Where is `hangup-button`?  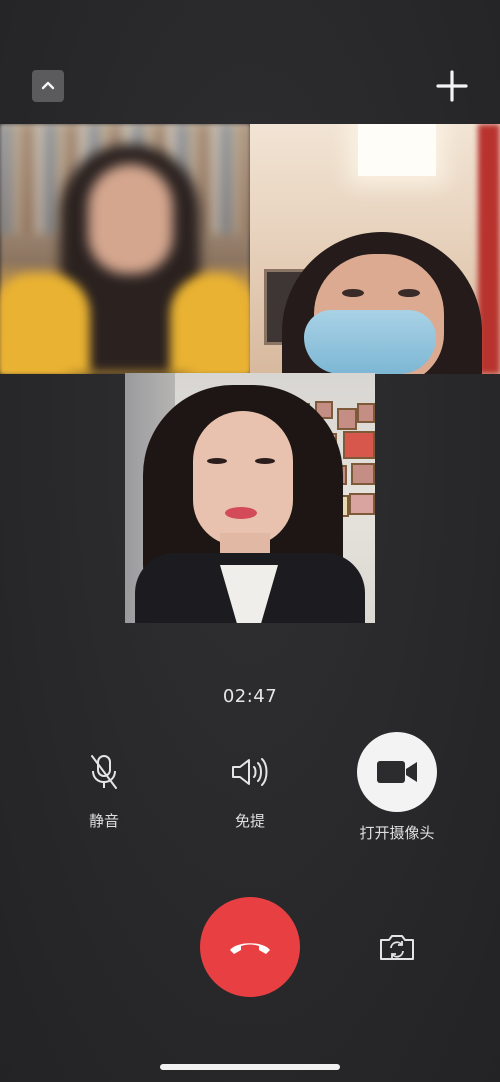 hangup-button is located at coordinates (250, 947).